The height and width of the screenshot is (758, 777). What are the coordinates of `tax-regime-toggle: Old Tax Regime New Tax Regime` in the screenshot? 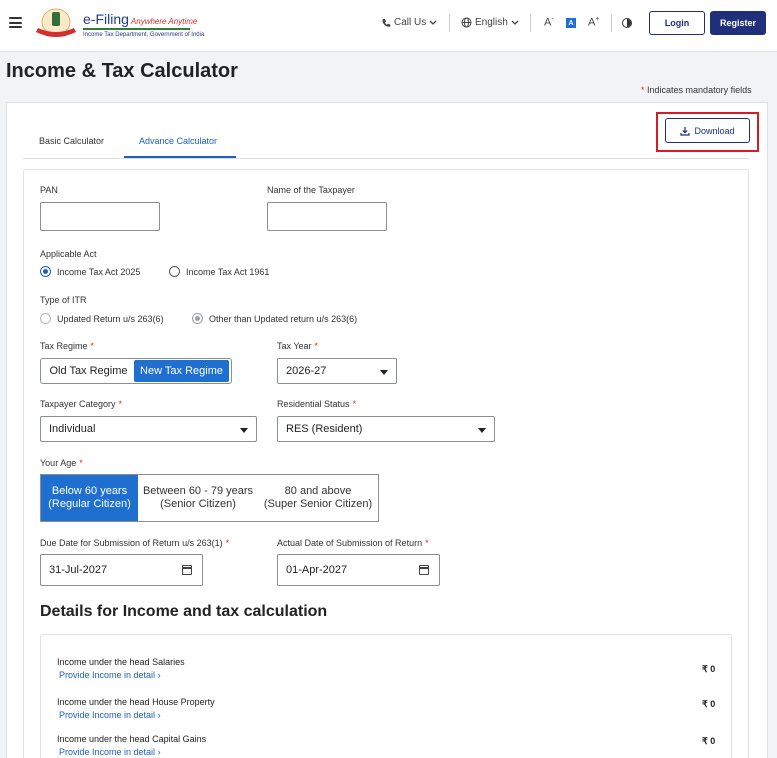 It's located at (136, 371).